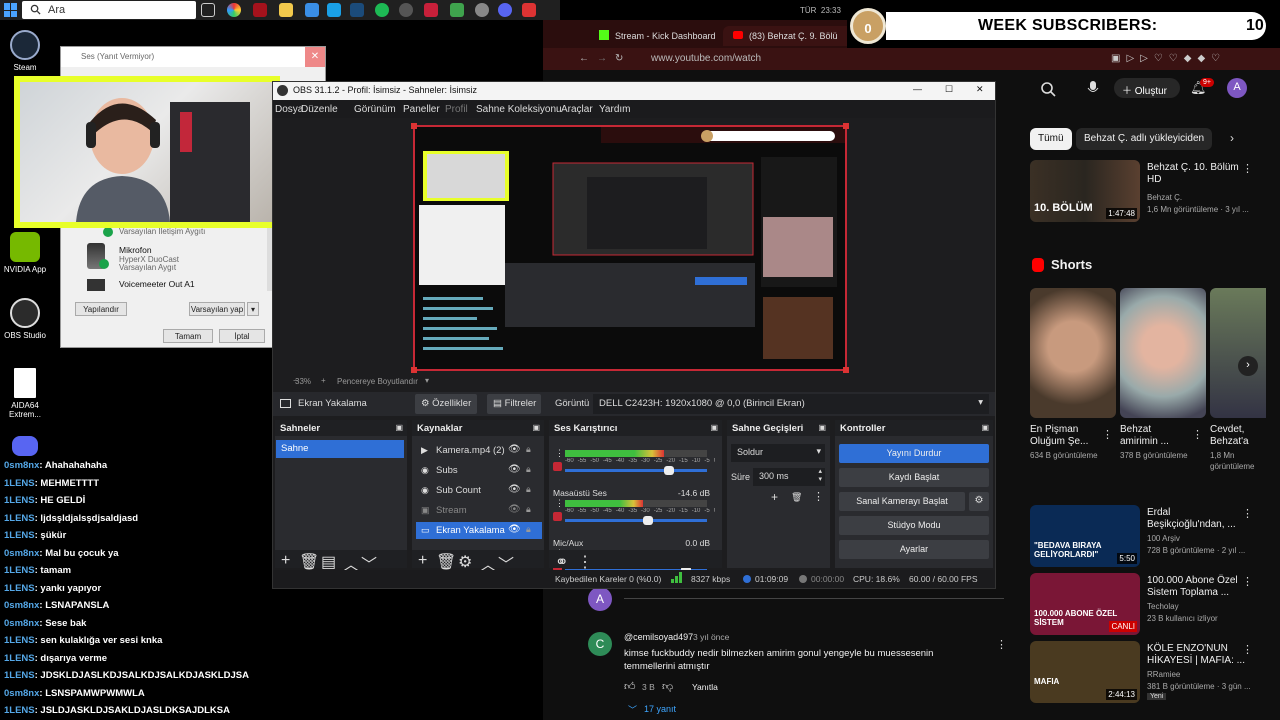 Image resolution: width=1280 pixels, height=720 pixels. Describe the element at coordinates (584, 58) in the screenshot. I see `back-icon: ←` at that location.